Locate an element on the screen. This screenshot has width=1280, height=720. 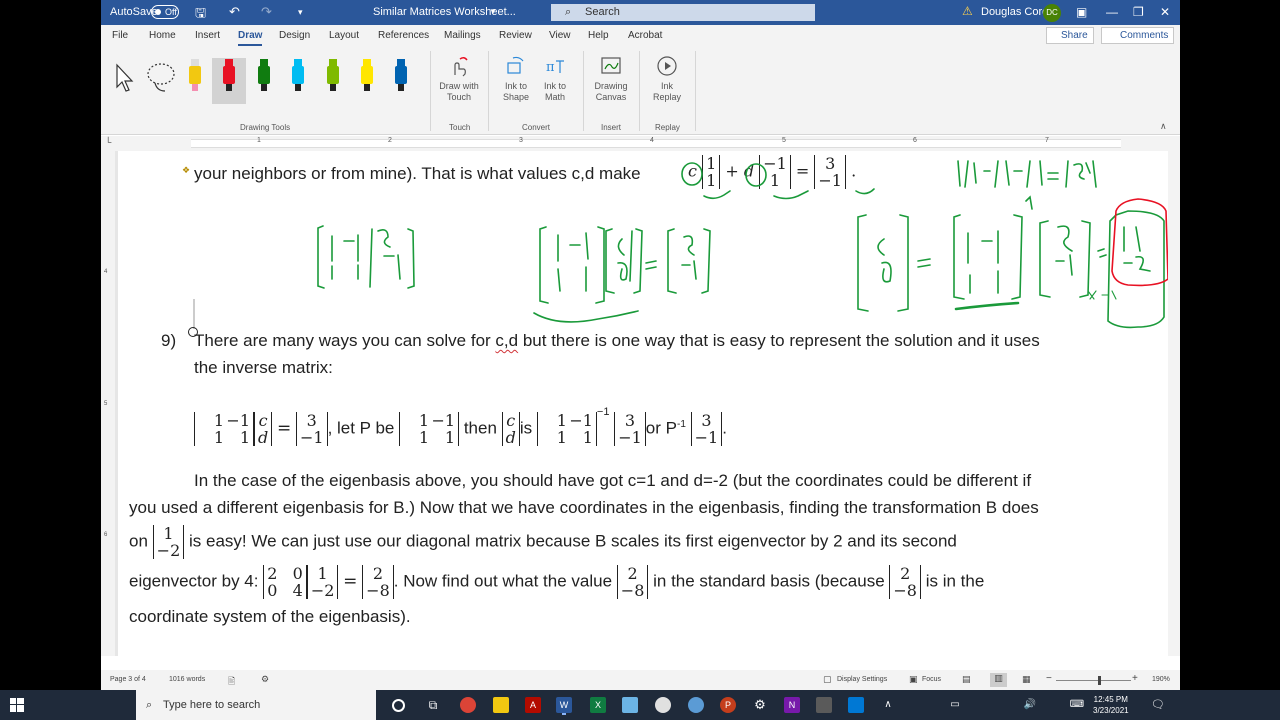
close-icon: ✕ is located at coordinates (1165, 12).